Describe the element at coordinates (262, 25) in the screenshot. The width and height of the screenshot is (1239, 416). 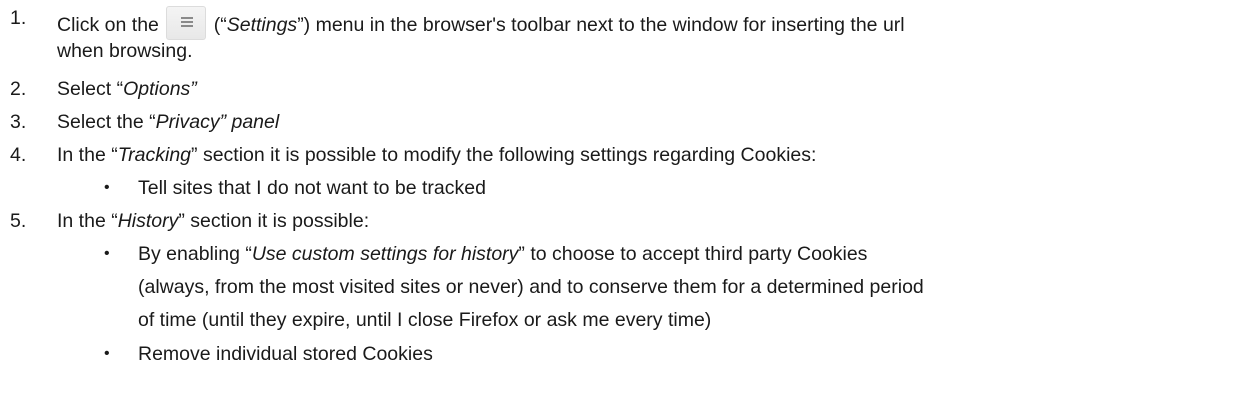
I see `settings-label: Settings` at that location.